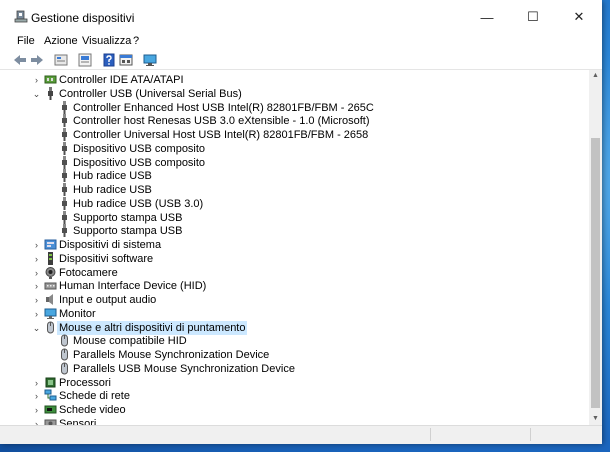 This screenshot has height=452, width=610. Describe the element at coordinates (595, 76) in the screenshot. I see `scroll-up-arrow-icon: ▲` at that location.